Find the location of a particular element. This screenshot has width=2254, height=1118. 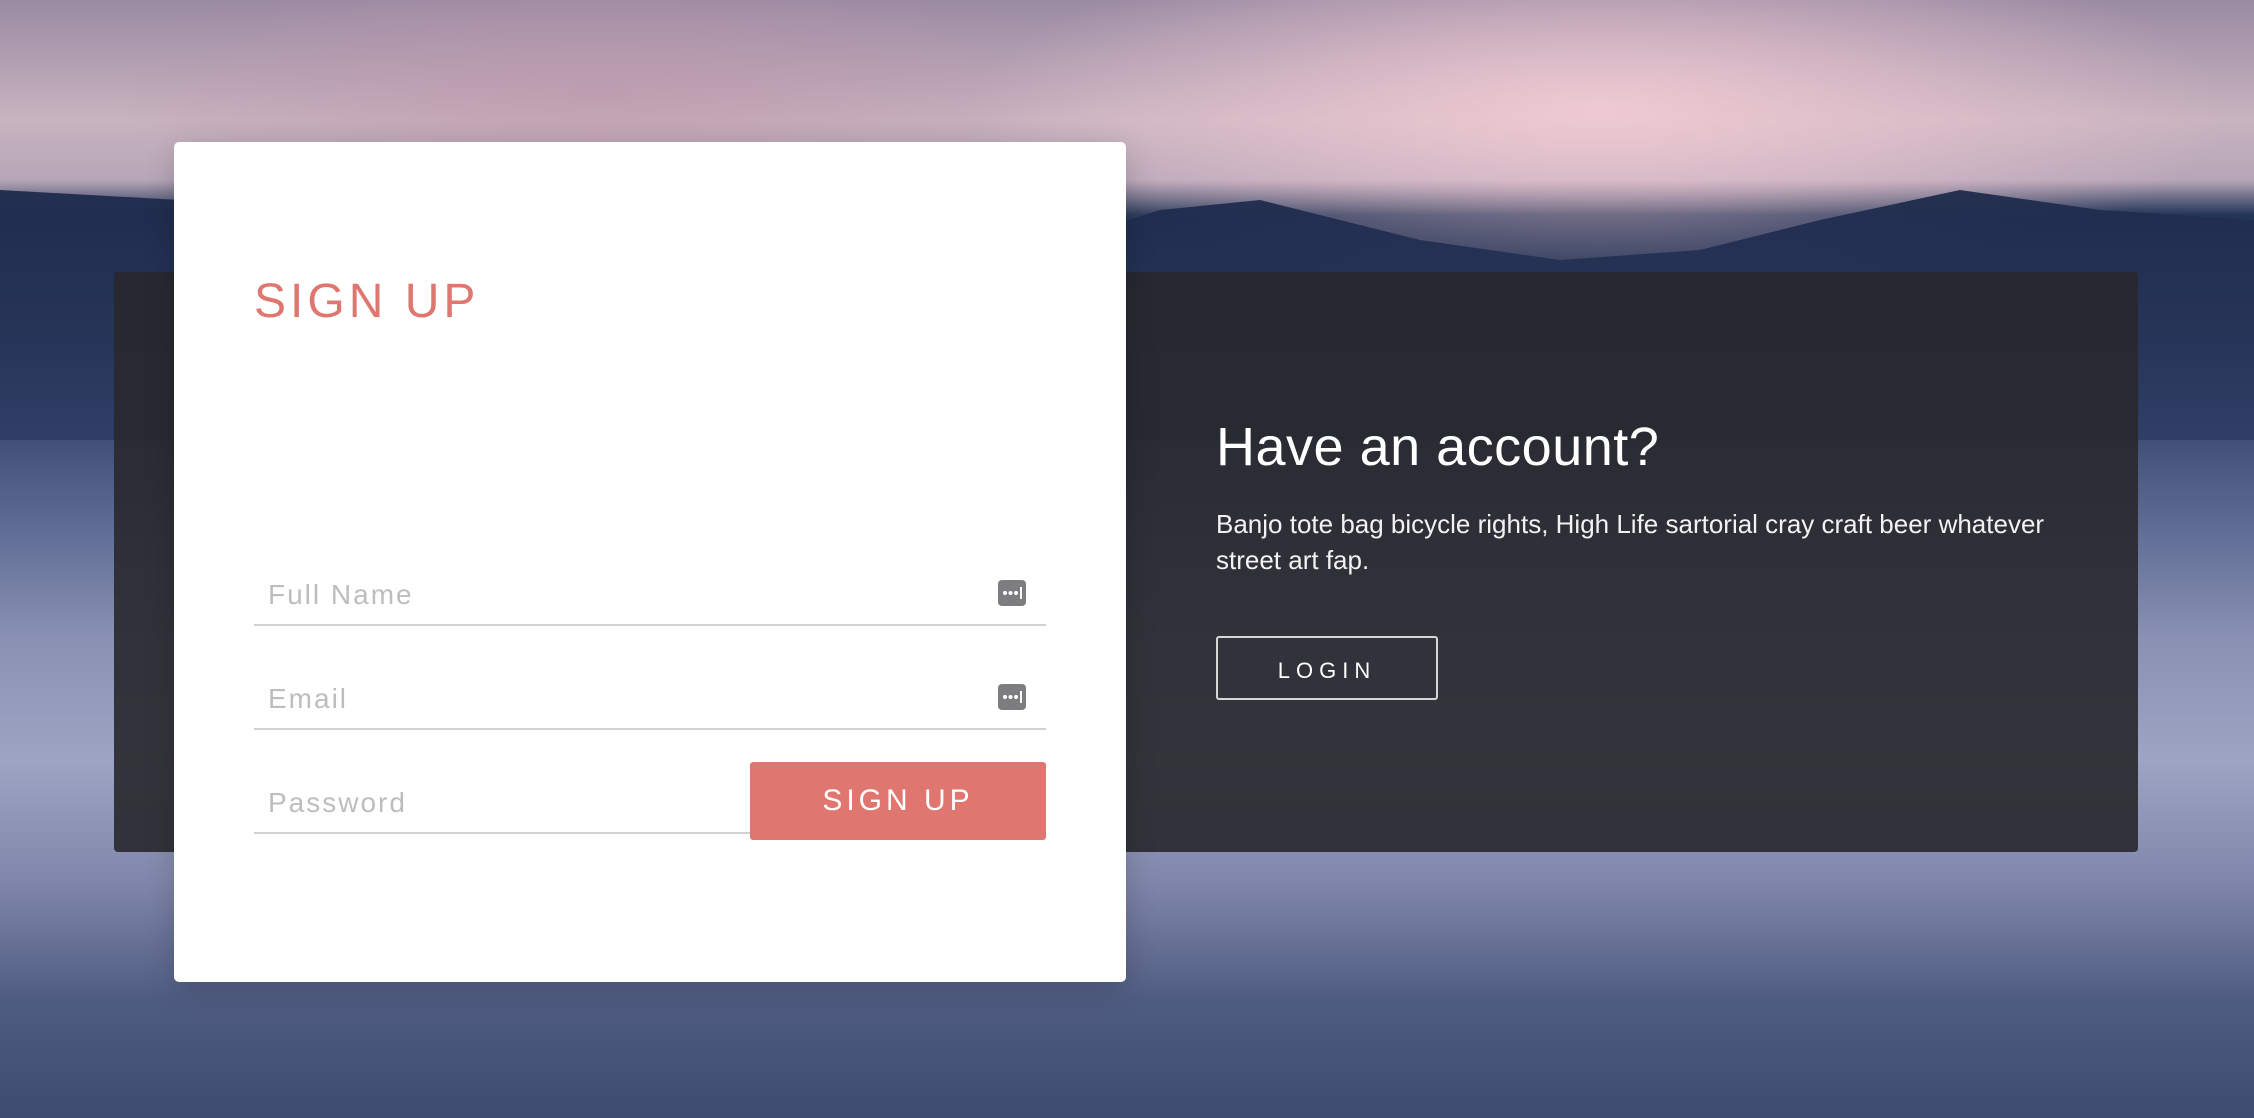

email-input is located at coordinates (618, 699).